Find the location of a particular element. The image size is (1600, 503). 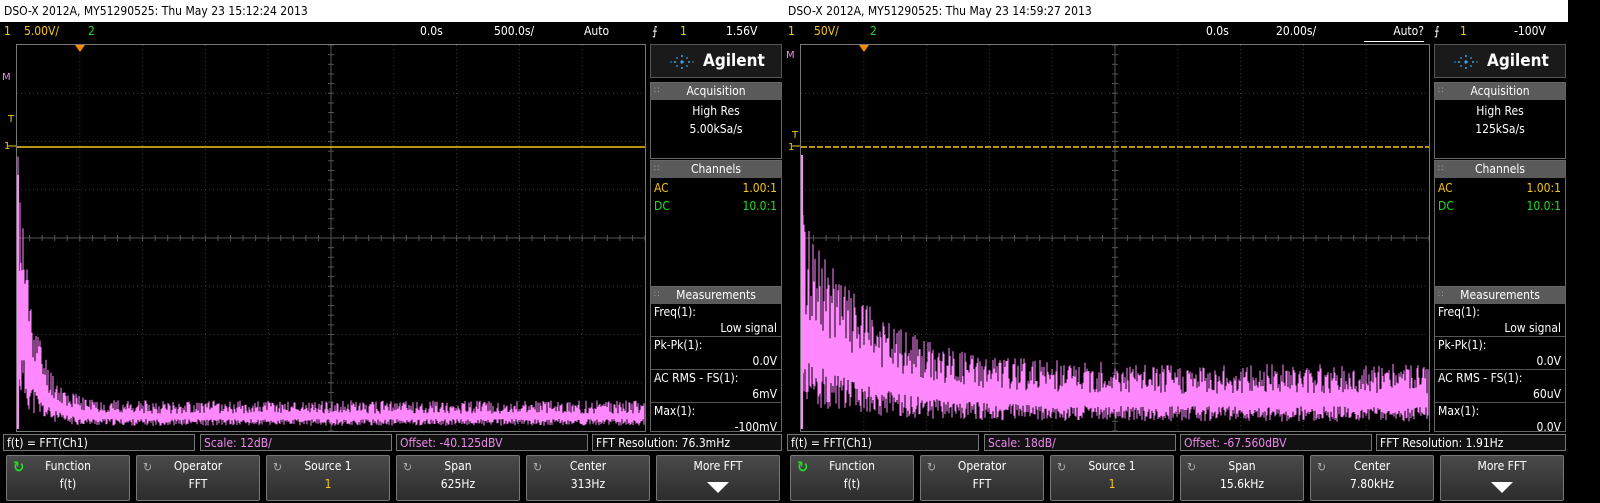

measurement-value: 60uV is located at coordinates (1500, 394).